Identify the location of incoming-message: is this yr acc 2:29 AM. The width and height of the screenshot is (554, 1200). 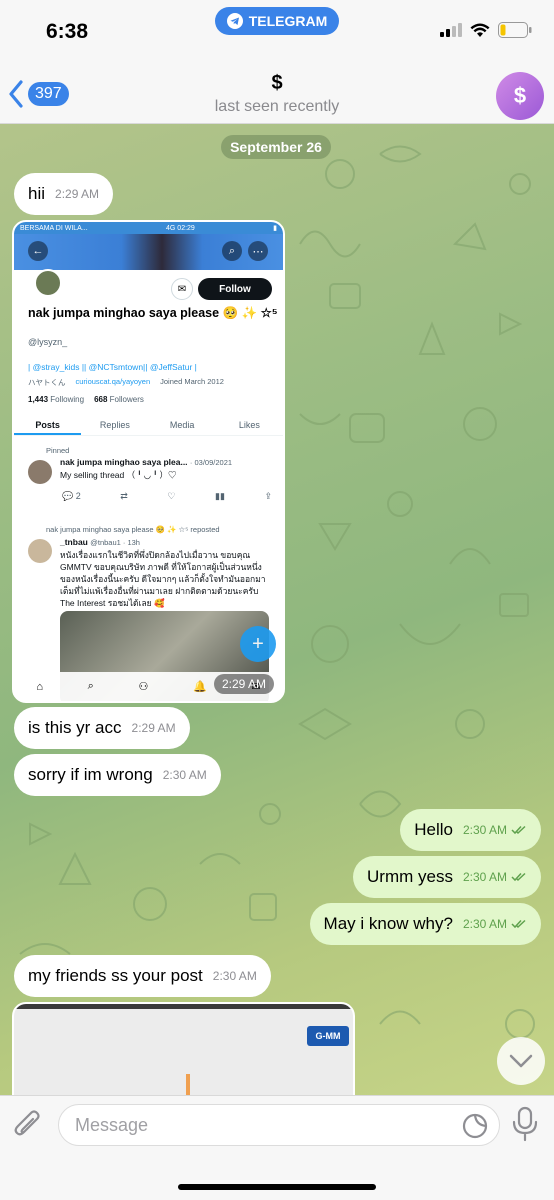
(102, 728).